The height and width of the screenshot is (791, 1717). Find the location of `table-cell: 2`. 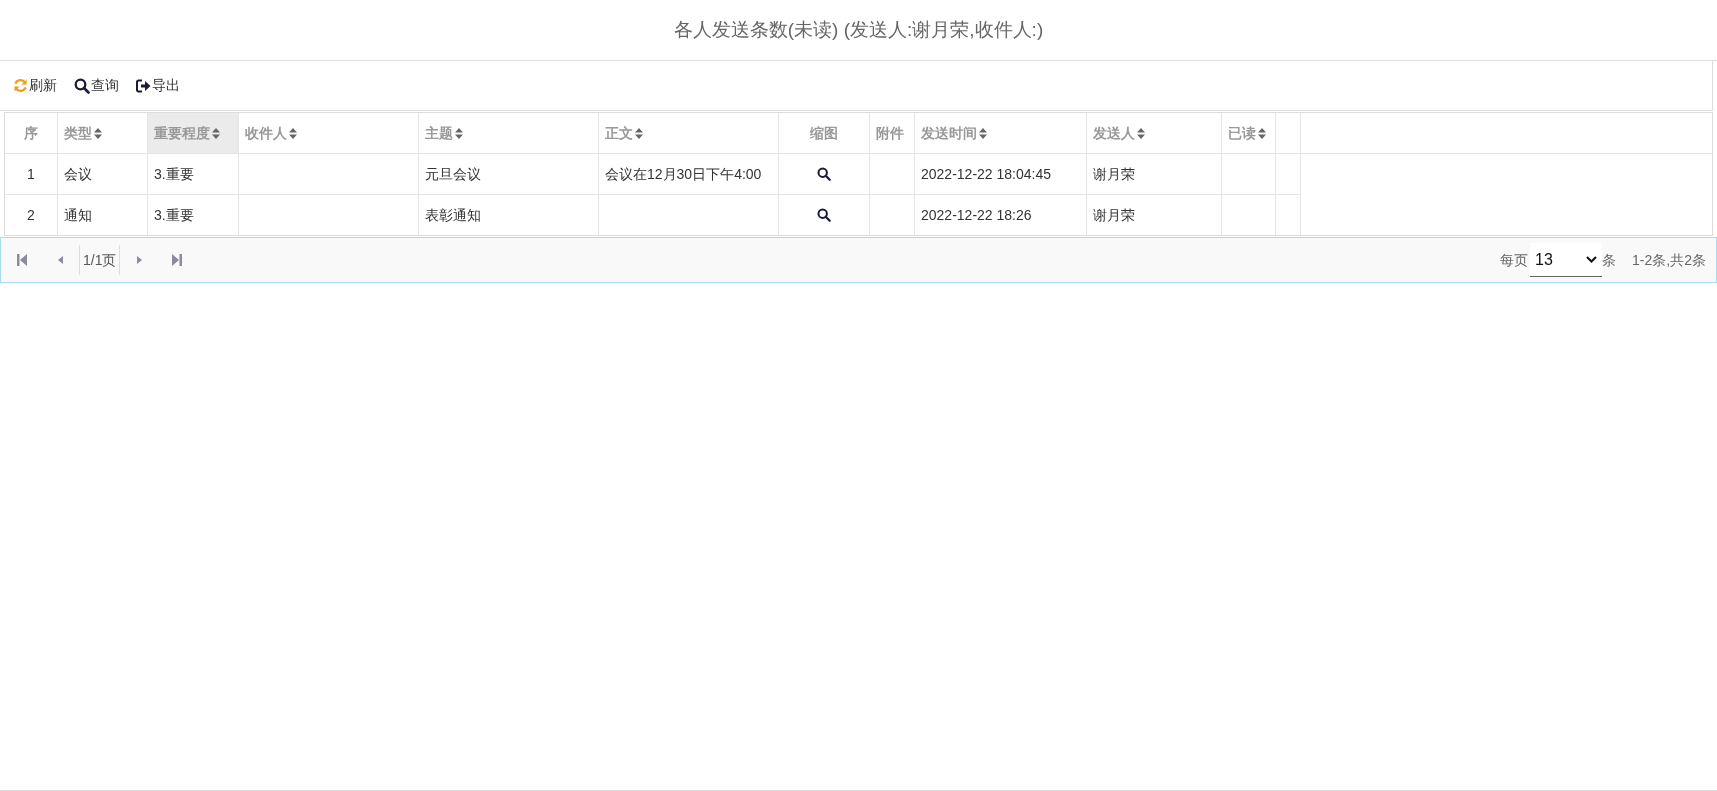

table-cell: 2 is located at coordinates (31, 215).